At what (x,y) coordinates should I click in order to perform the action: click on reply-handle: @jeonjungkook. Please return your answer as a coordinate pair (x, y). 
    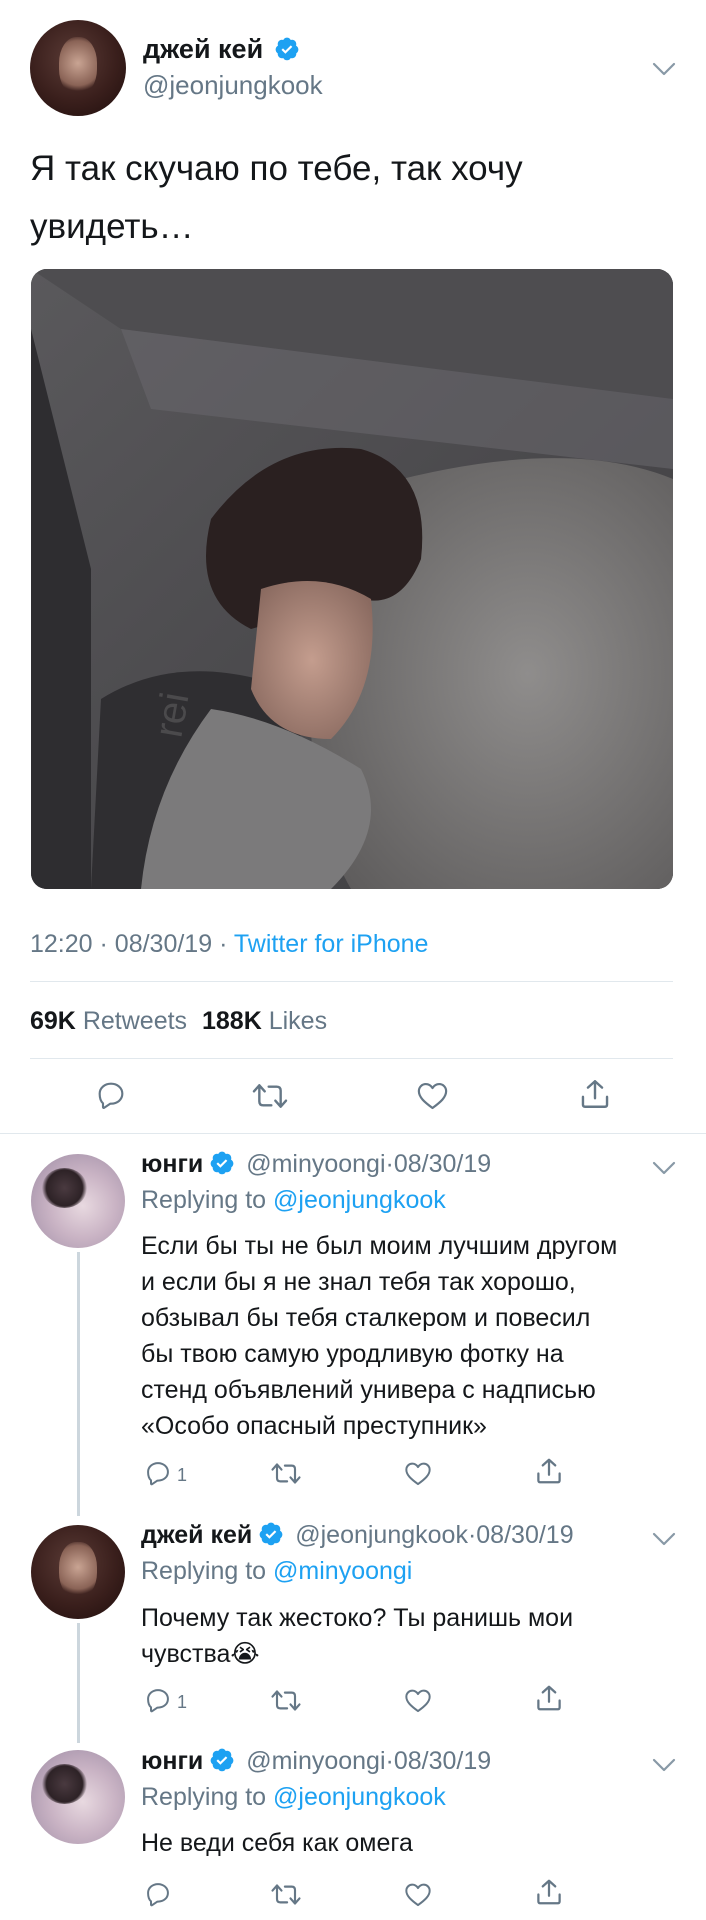
    Looking at the image, I should click on (381, 1535).